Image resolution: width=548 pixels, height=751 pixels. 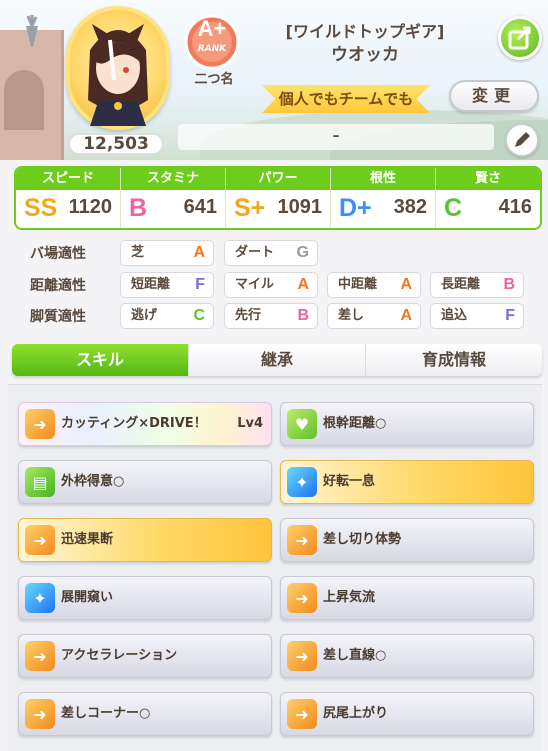 I want to click on horse-name: ウオッカ, so click(x=365, y=55).